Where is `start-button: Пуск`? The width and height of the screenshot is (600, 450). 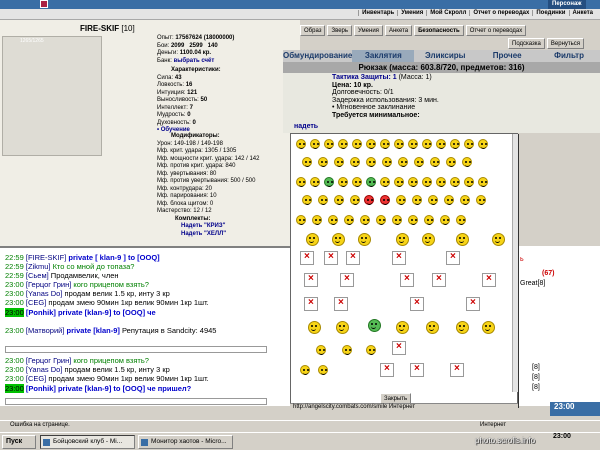 start-button: Пуск is located at coordinates (19, 442).